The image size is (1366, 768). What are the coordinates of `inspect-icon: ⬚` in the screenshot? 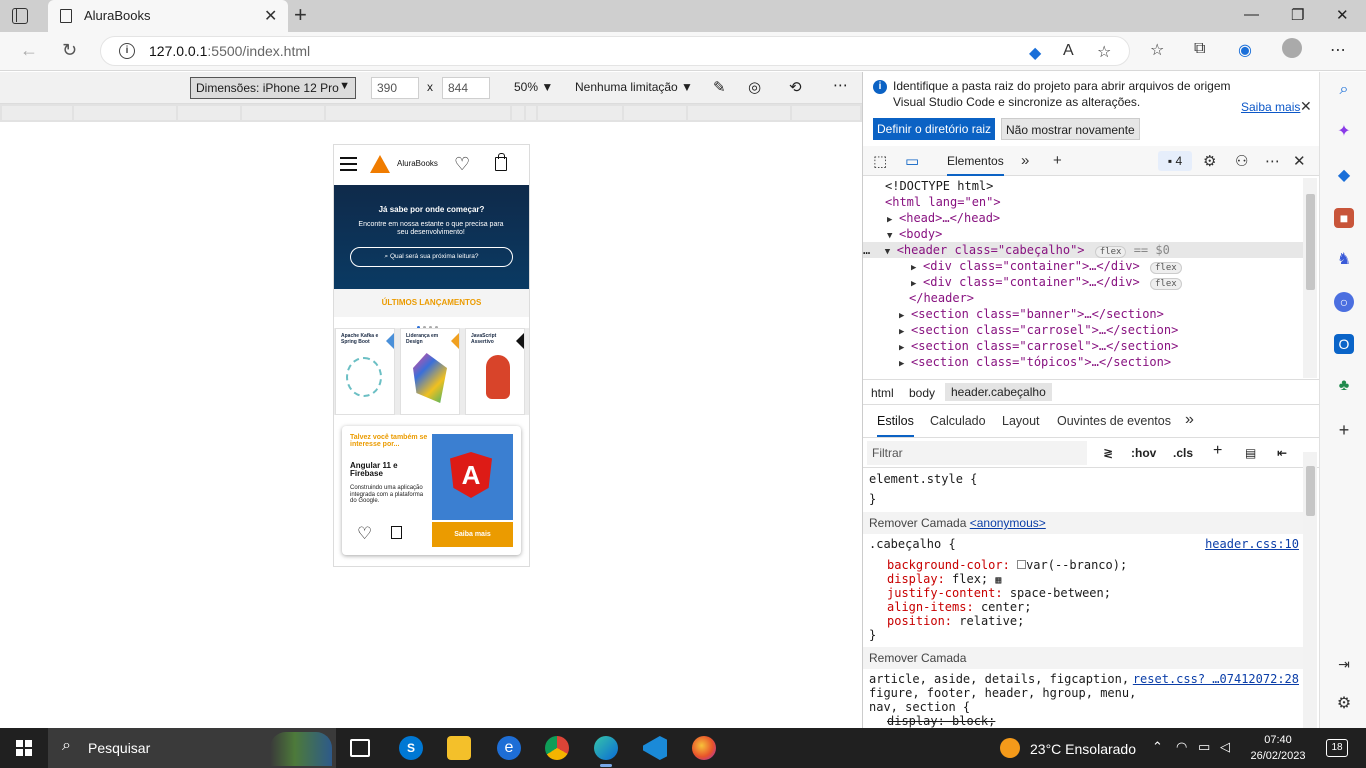 It's located at (880, 161).